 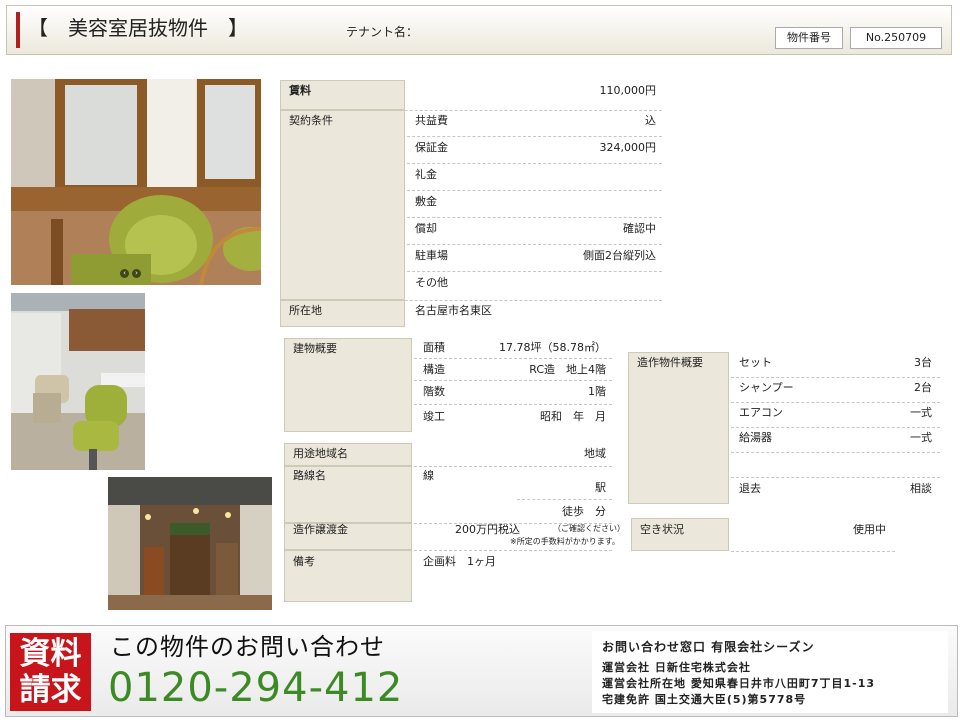 I want to click on transfer-value: 200万円税込, so click(x=487, y=529).